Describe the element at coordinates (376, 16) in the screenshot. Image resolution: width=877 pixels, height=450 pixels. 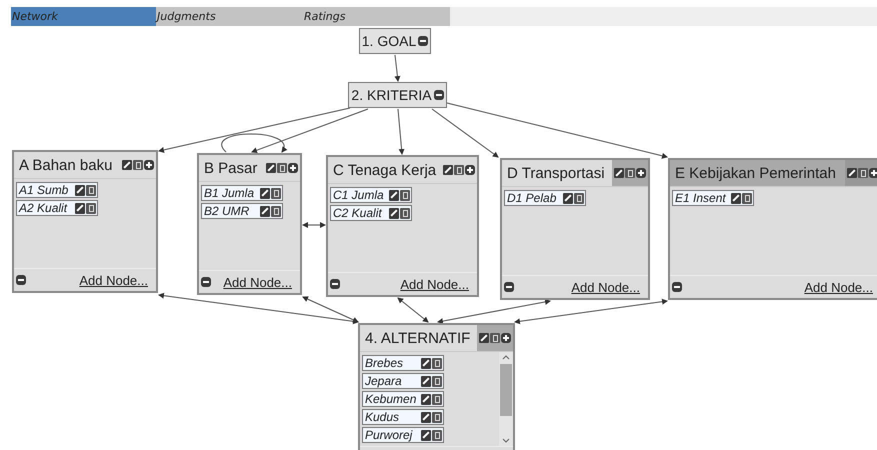
I see `tab: Ratings` at that location.